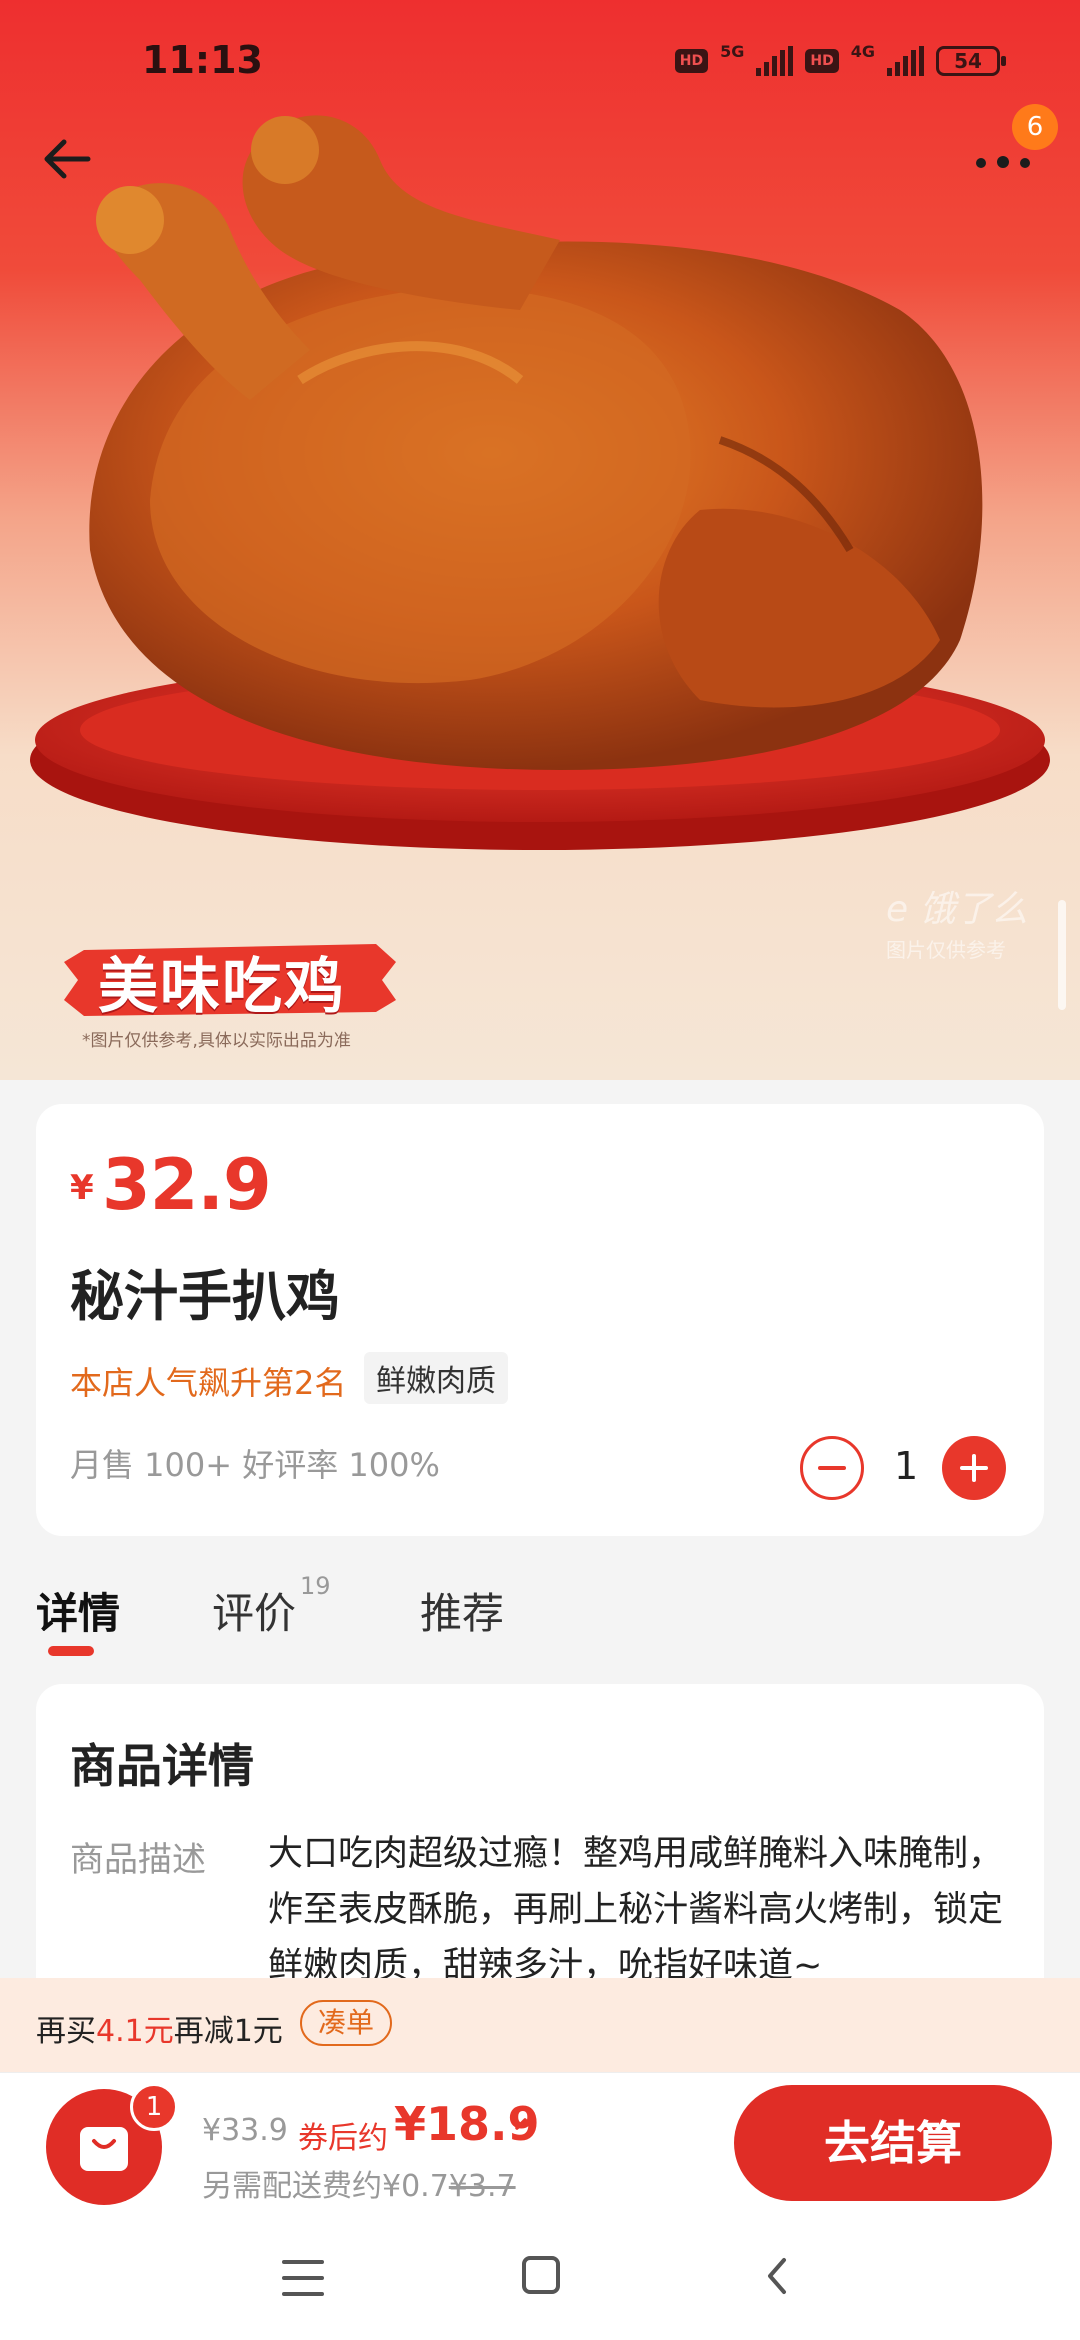 The image size is (1080, 2340). What do you see at coordinates (840, 59) in the screenshot?
I see `status-icons: HD 5G HD 4G 54` at bounding box center [840, 59].